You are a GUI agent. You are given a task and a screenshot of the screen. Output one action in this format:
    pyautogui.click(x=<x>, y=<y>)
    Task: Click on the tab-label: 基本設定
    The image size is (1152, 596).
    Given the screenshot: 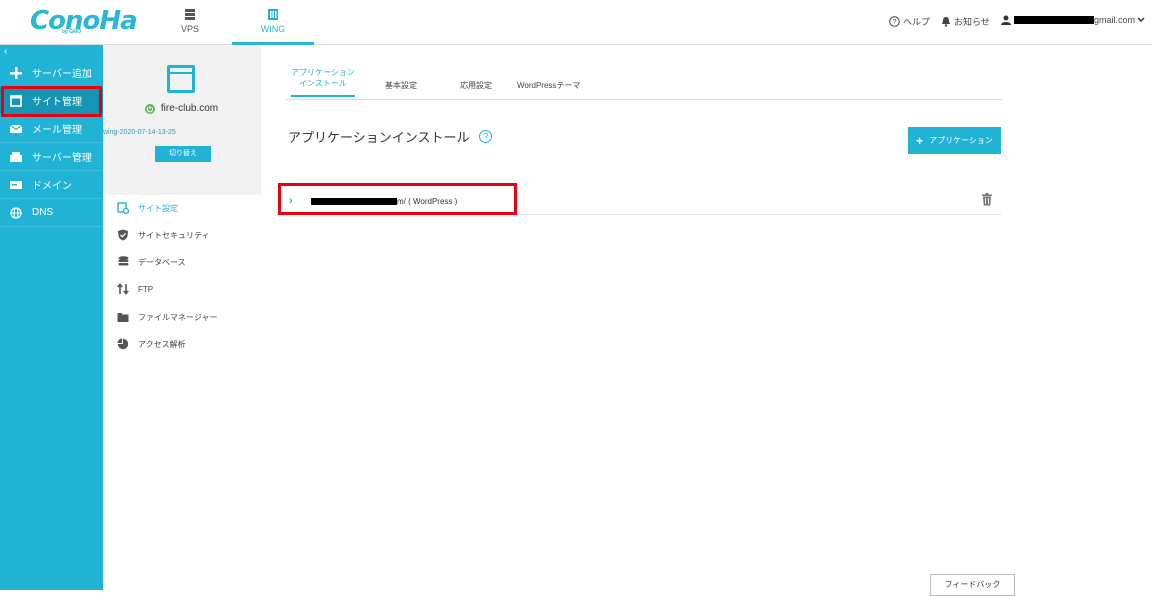 What is the action you would take?
    pyautogui.click(x=401, y=85)
    